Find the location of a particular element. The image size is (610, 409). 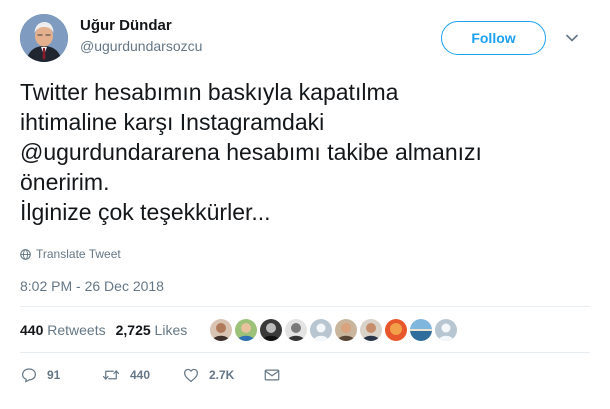

reply-count: 91 is located at coordinates (54, 375).